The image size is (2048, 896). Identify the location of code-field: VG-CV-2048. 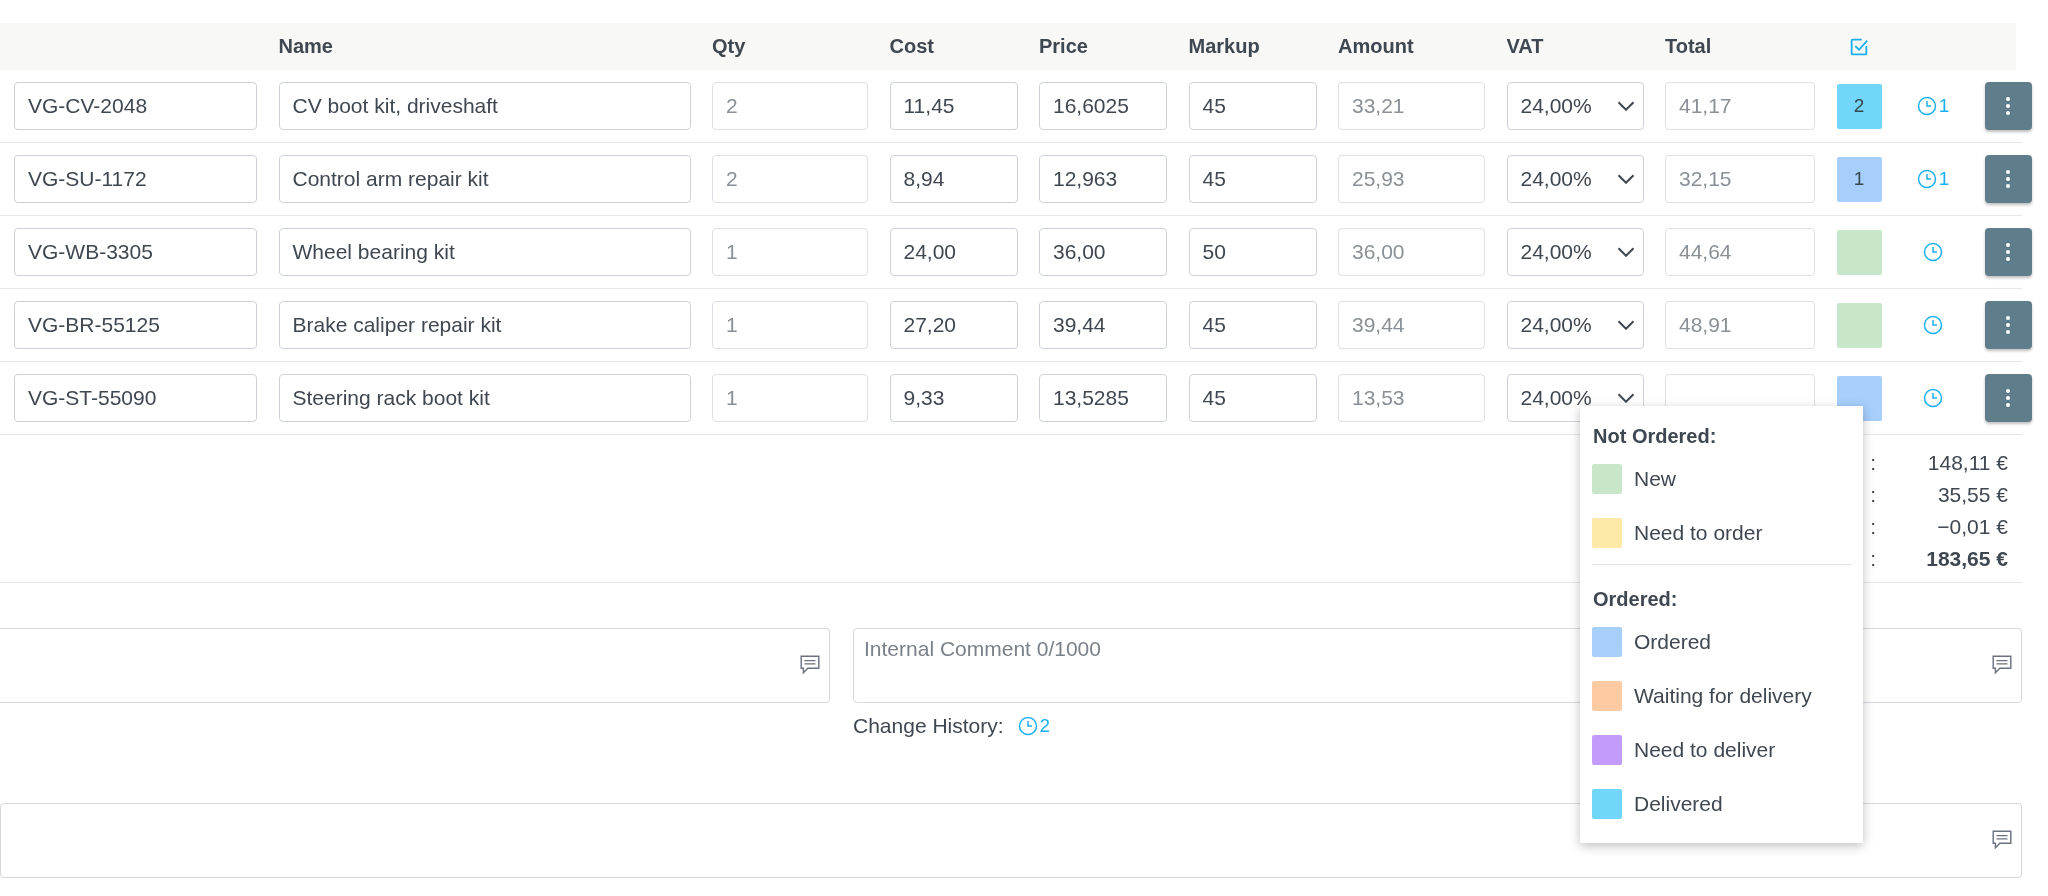
(135, 106).